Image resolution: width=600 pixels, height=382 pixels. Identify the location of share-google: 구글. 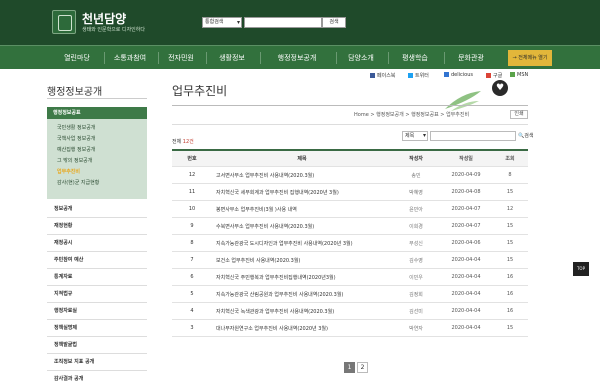
(494, 75).